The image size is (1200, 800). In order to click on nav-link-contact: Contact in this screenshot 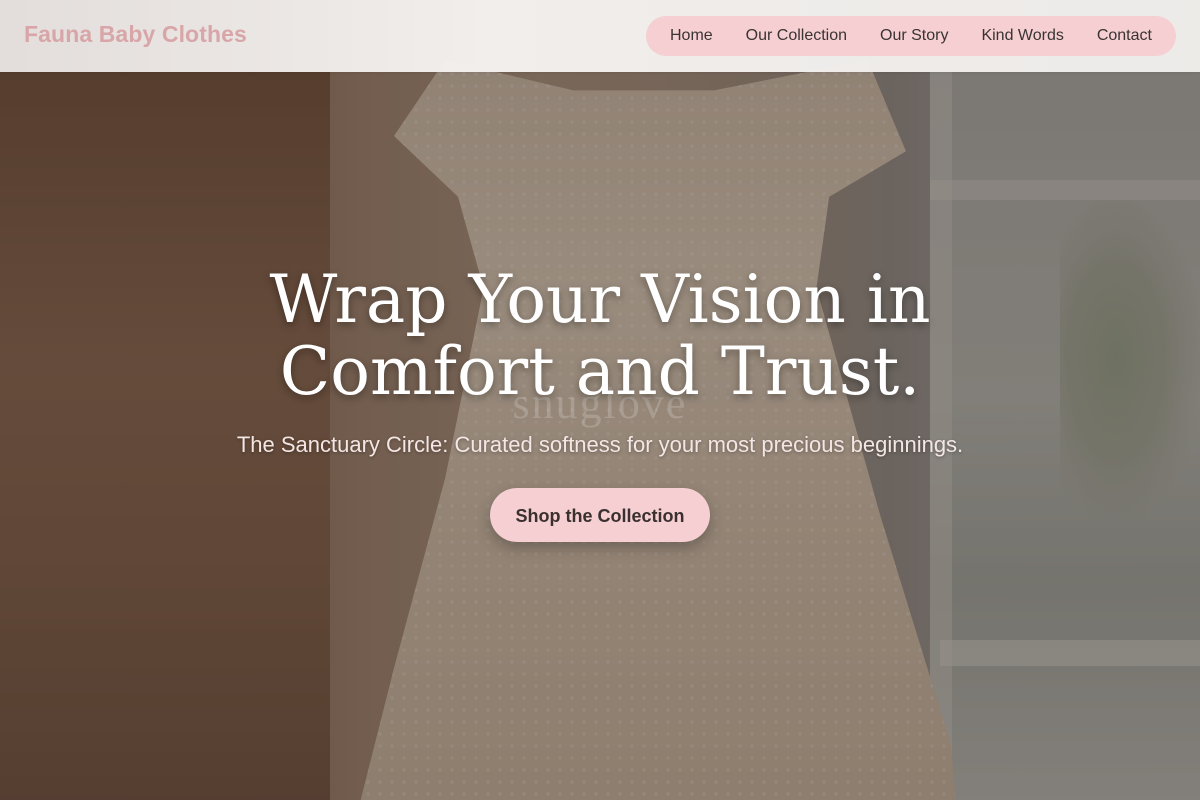, I will do `click(1124, 36)`.